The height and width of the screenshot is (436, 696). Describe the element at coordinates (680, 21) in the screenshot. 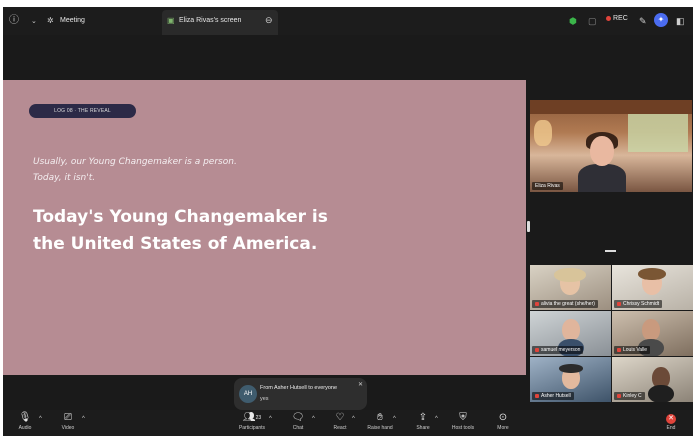

I see `view-layout-icon: ◧` at that location.